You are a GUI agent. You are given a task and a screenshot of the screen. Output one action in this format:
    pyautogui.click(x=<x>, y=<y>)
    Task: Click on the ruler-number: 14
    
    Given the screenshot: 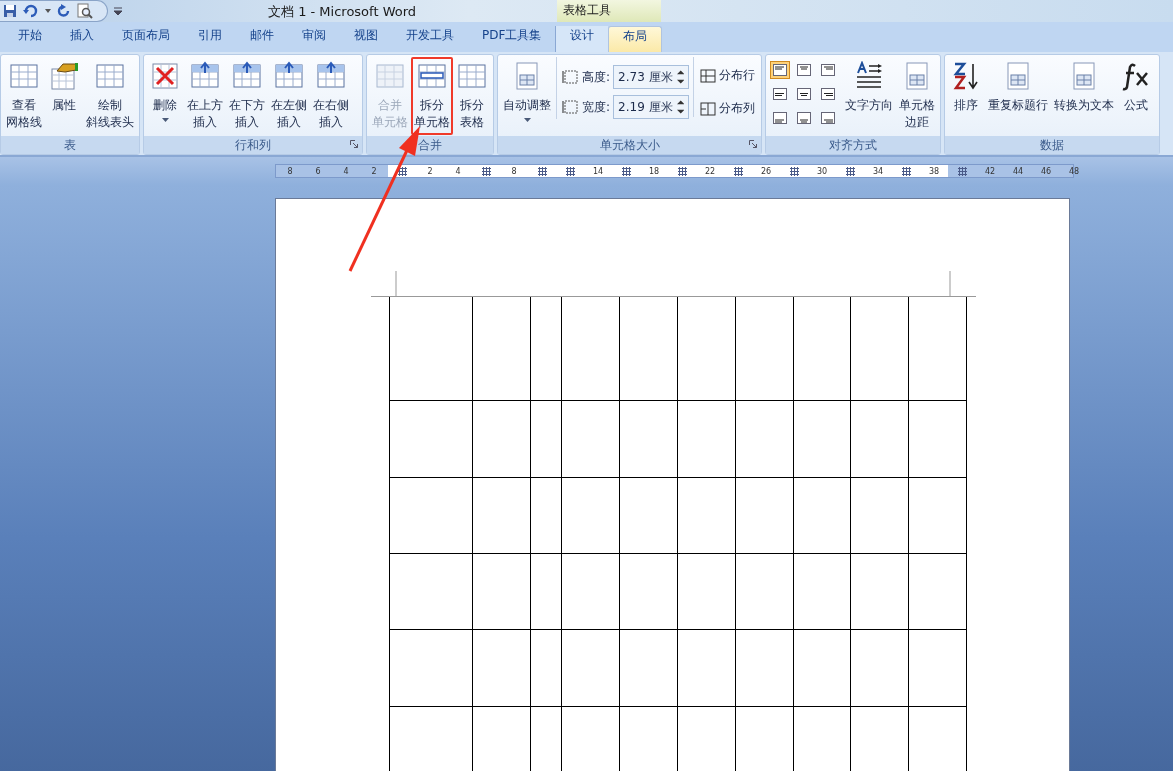 What is the action you would take?
    pyautogui.click(x=598, y=171)
    